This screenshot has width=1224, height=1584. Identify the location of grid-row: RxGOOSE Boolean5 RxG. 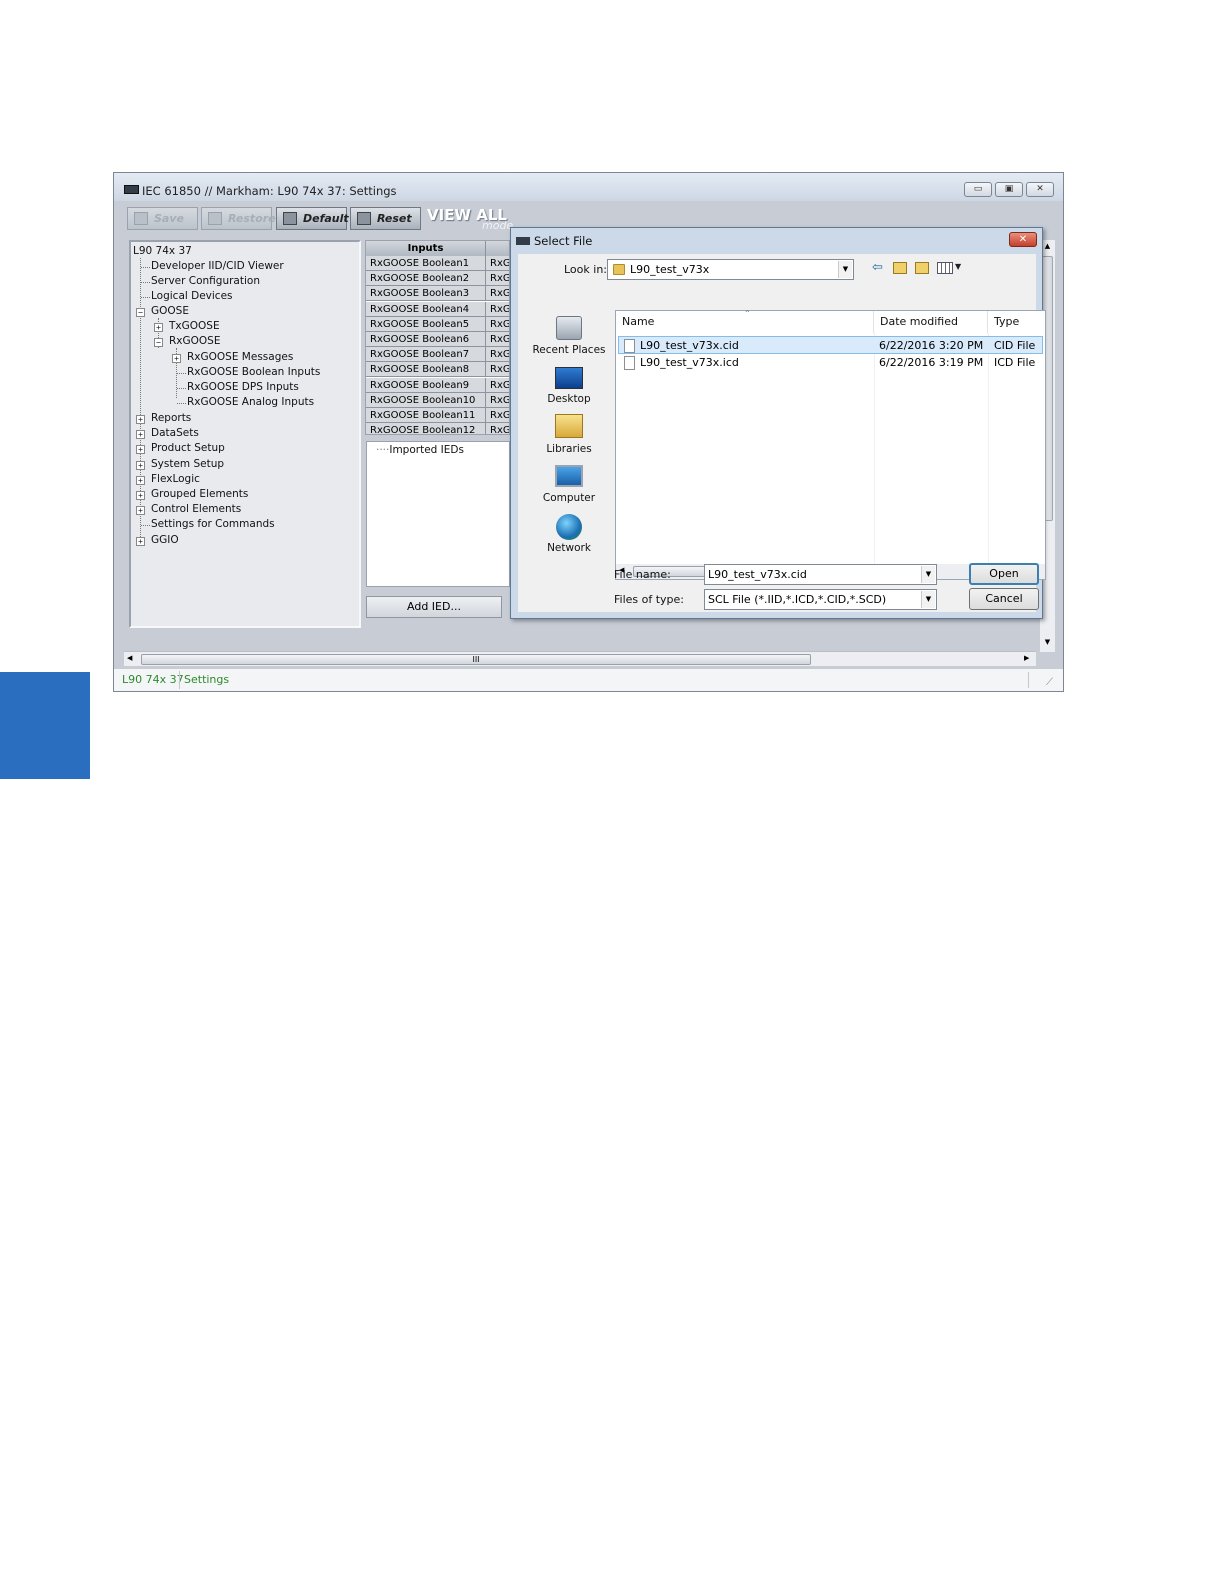
(437, 324).